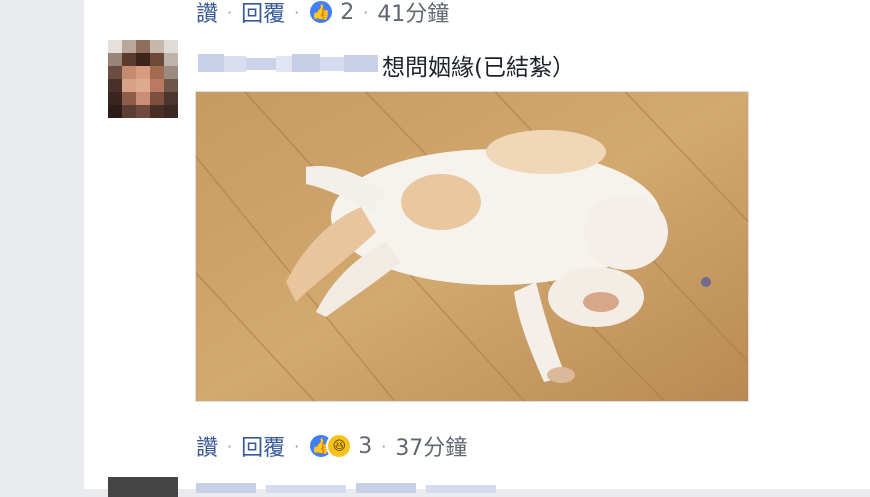 The height and width of the screenshot is (497, 870). I want to click on comment-actions: 讚 · 回覆 · 👍 😆 3 · 37分鐘, so click(331, 446).